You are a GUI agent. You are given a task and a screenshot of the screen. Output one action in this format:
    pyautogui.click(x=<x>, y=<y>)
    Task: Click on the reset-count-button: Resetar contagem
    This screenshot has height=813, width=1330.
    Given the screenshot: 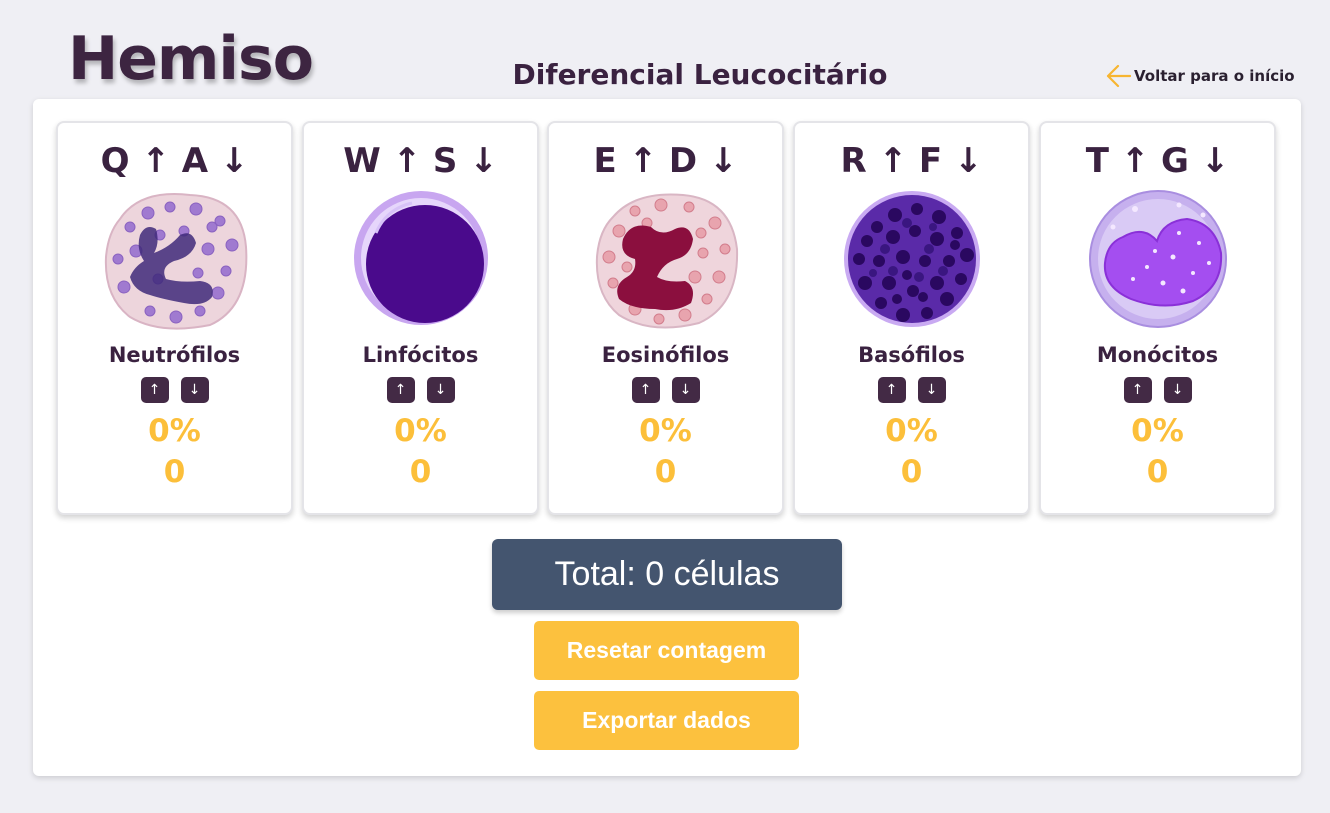 What is the action you would take?
    pyautogui.click(x=666, y=650)
    